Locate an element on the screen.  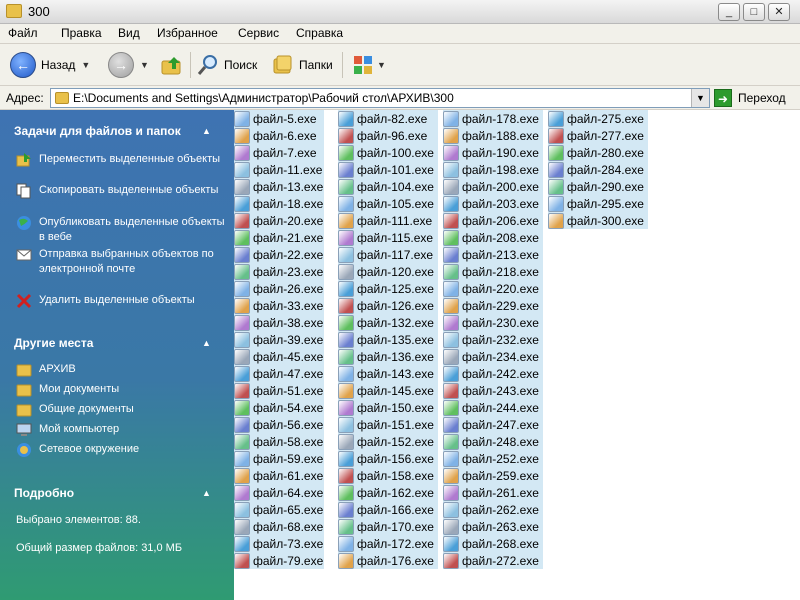
file-item: файл-300.exe is located at coordinates (598, 220).